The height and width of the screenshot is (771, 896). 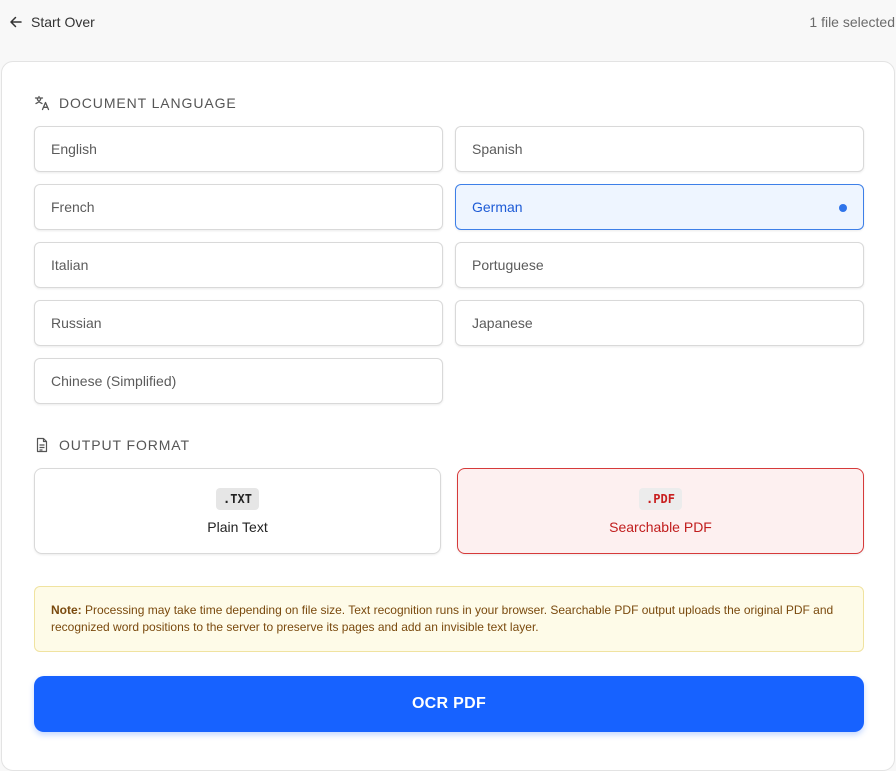 What do you see at coordinates (238, 149) in the screenshot?
I see `language-option-english: English` at bounding box center [238, 149].